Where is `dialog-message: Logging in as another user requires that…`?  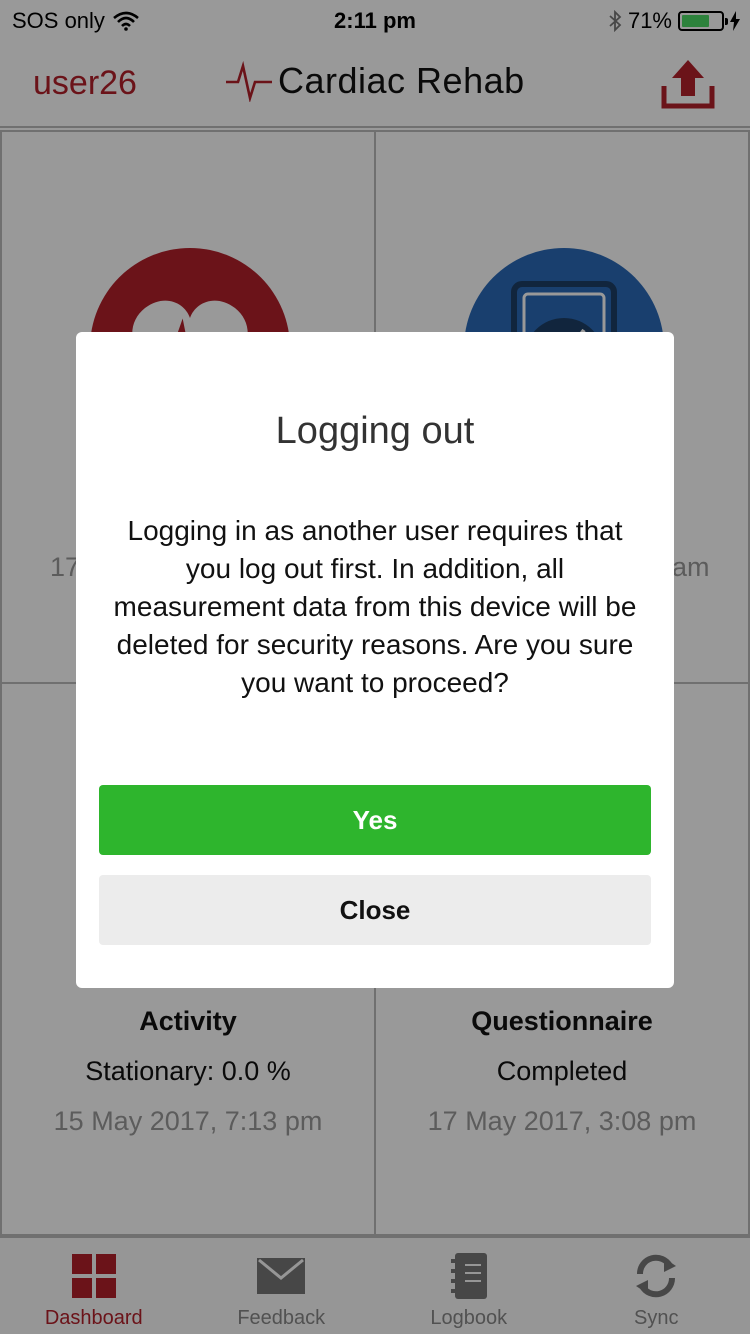
dialog-message: Logging in as another user requires that… is located at coordinates (375, 606).